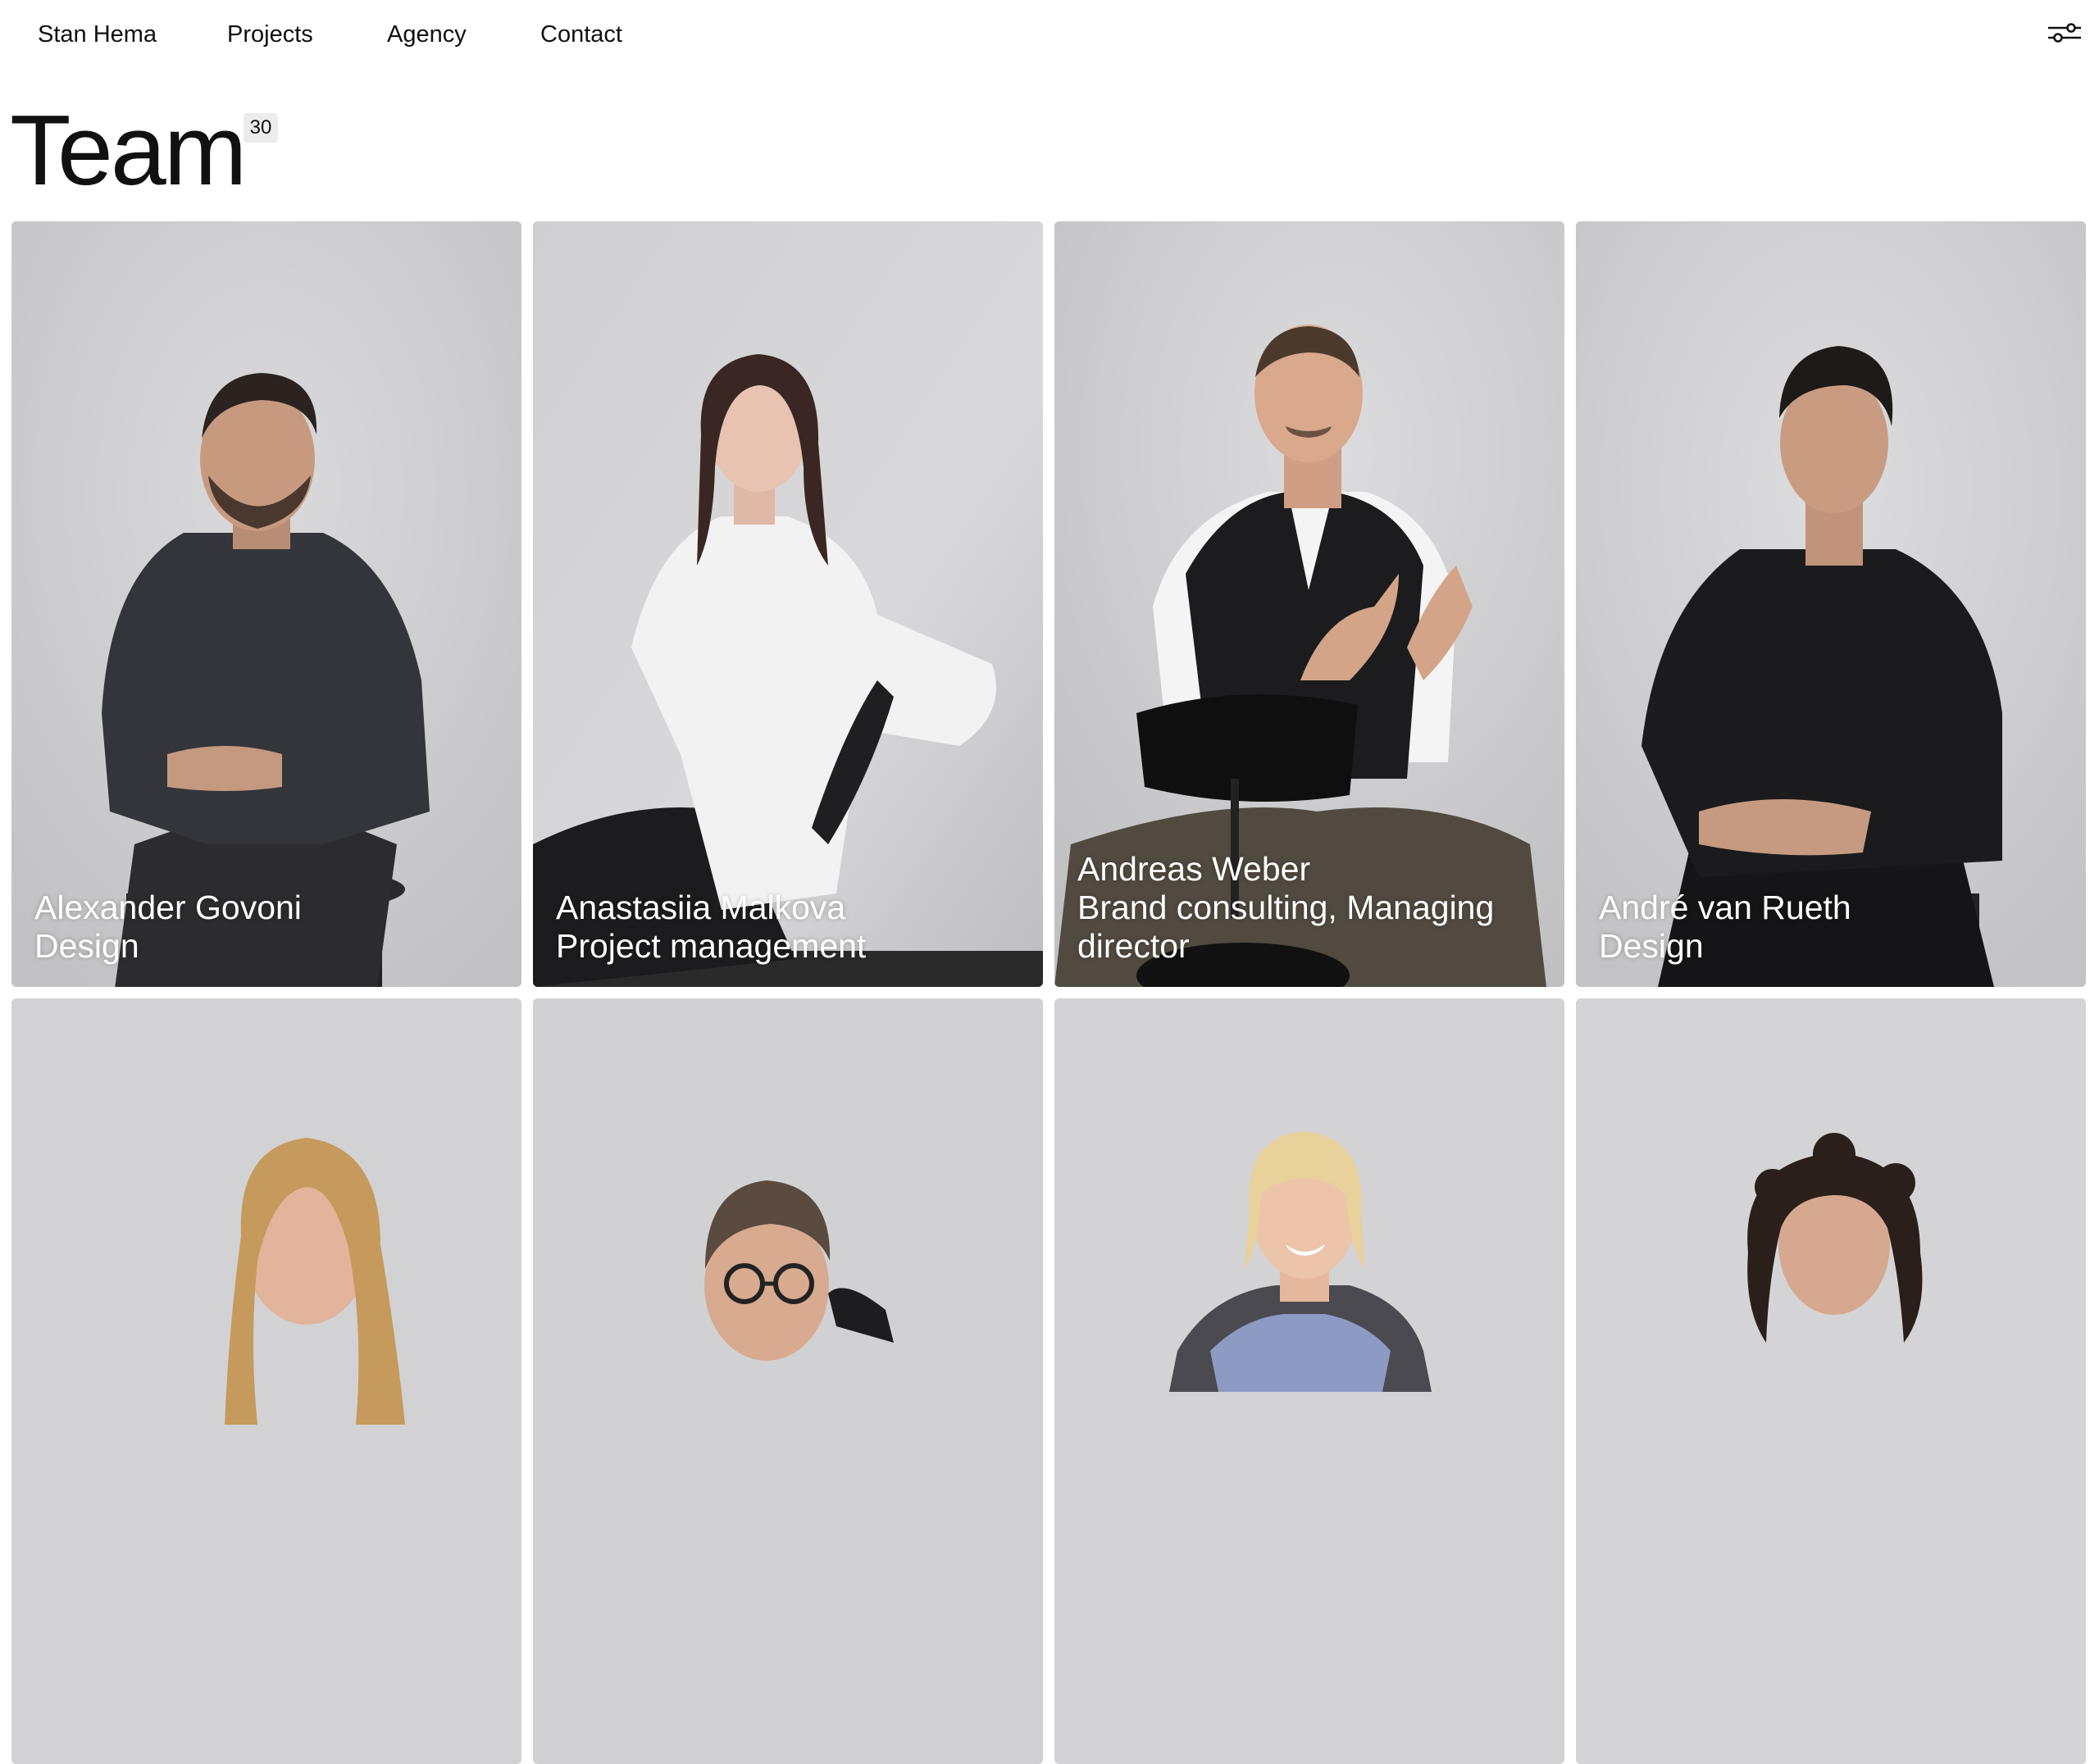 The image size is (2099, 1764). Describe the element at coordinates (1049, 33) in the screenshot. I see `top-nav: Stan Hema Projects Agency Contact` at that location.